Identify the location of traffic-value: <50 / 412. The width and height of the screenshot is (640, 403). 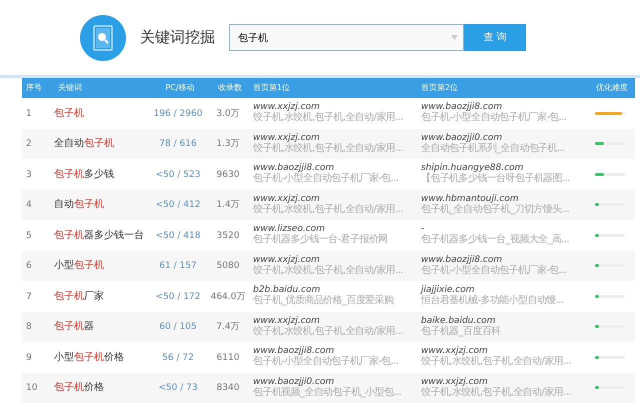
(178, 205).